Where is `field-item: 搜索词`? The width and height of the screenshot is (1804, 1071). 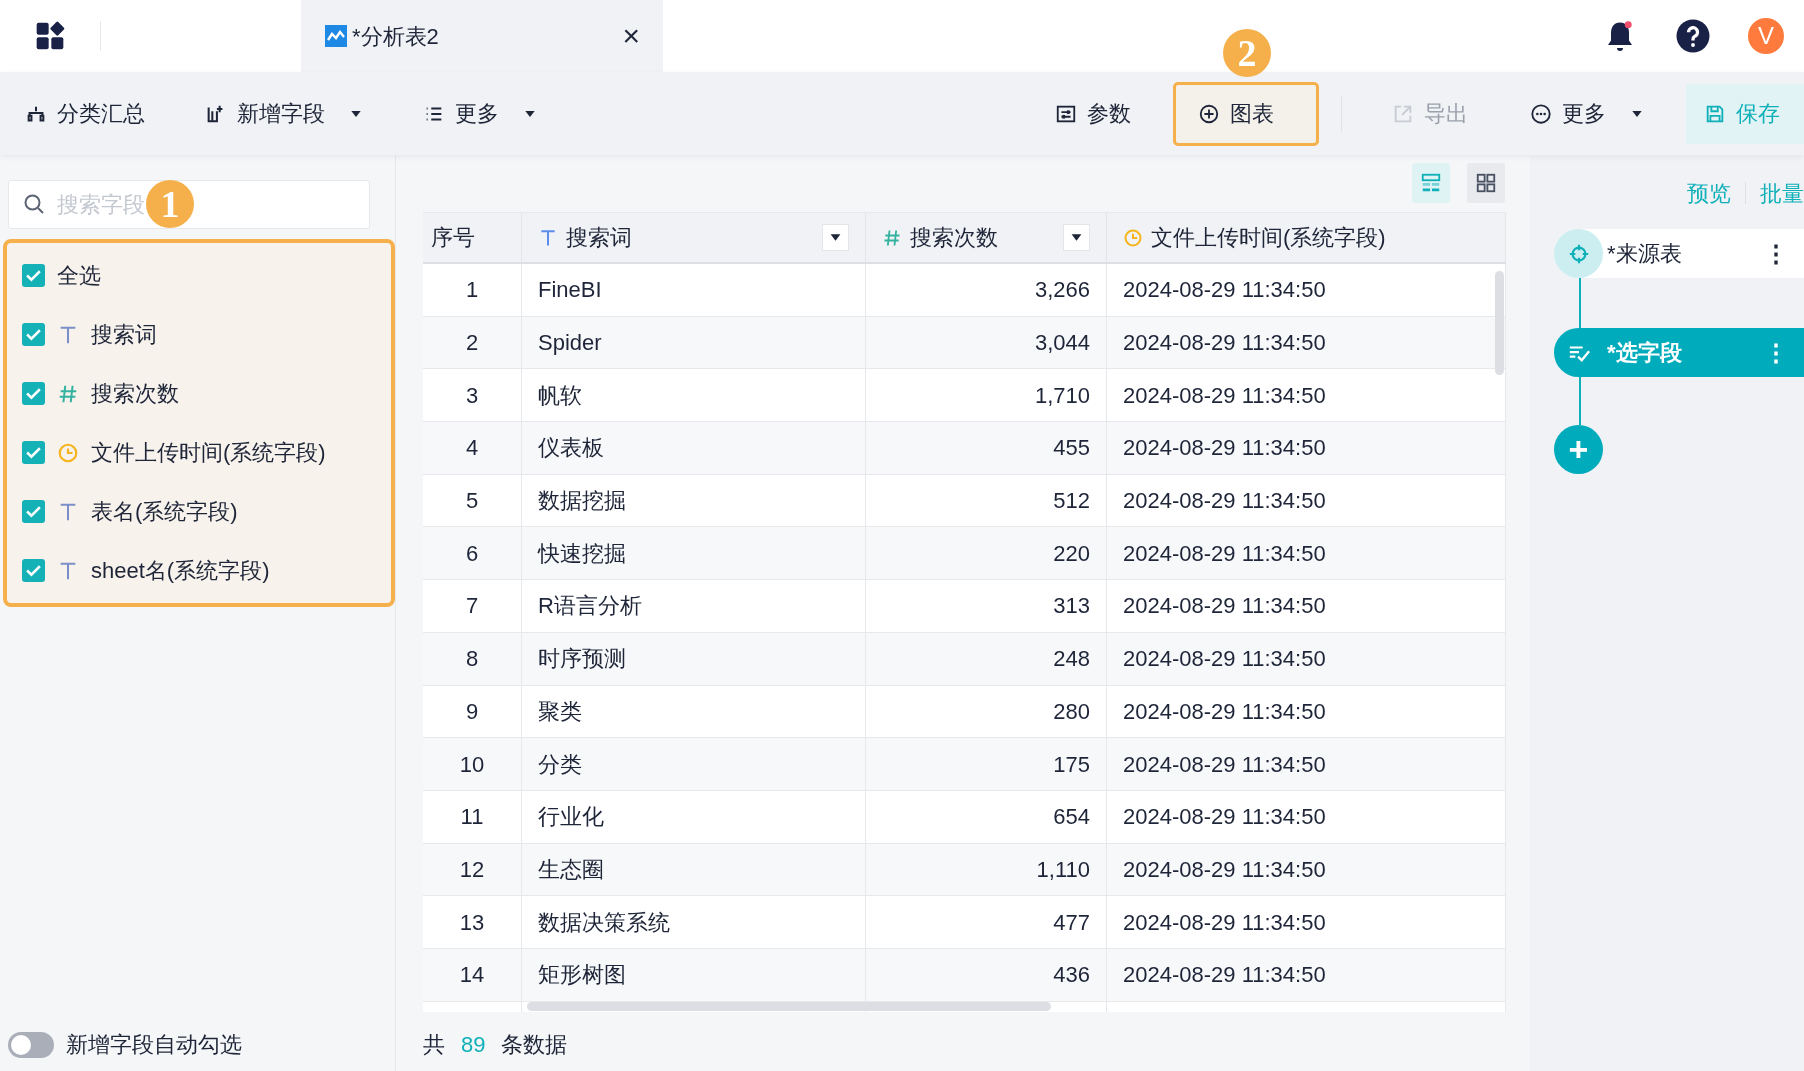 field-item: 搜索词 is located at coordinates (199, 334).